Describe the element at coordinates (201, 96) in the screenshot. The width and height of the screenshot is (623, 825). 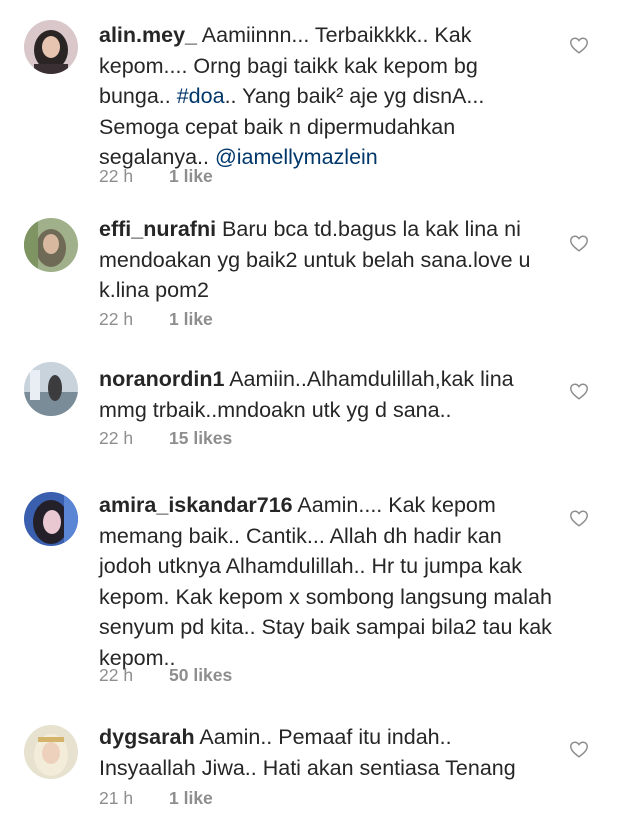
I see `hashtag-link: #doa` at that location.